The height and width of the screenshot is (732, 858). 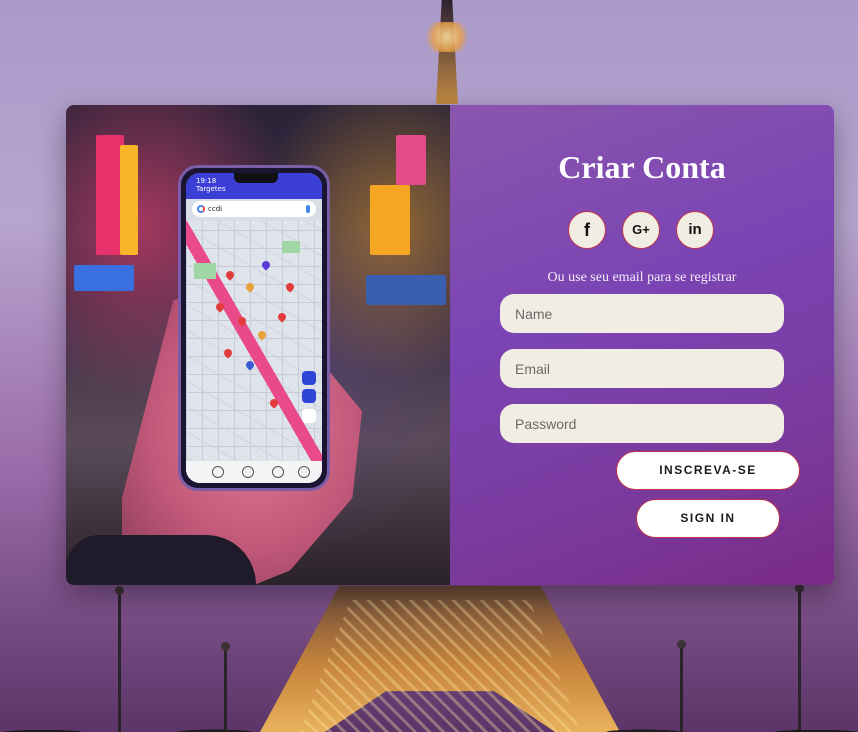 I want to click on zoom-button-icon, so click(x=309, y=416).